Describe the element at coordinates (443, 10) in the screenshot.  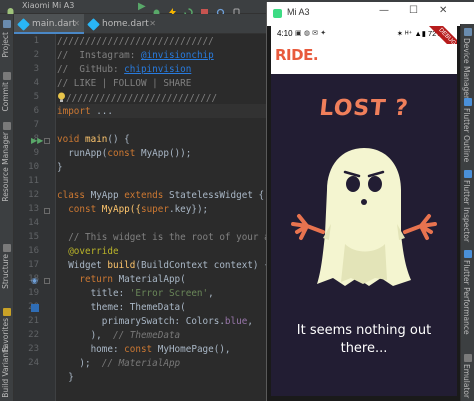
I see `close-button: ✕` at that location.